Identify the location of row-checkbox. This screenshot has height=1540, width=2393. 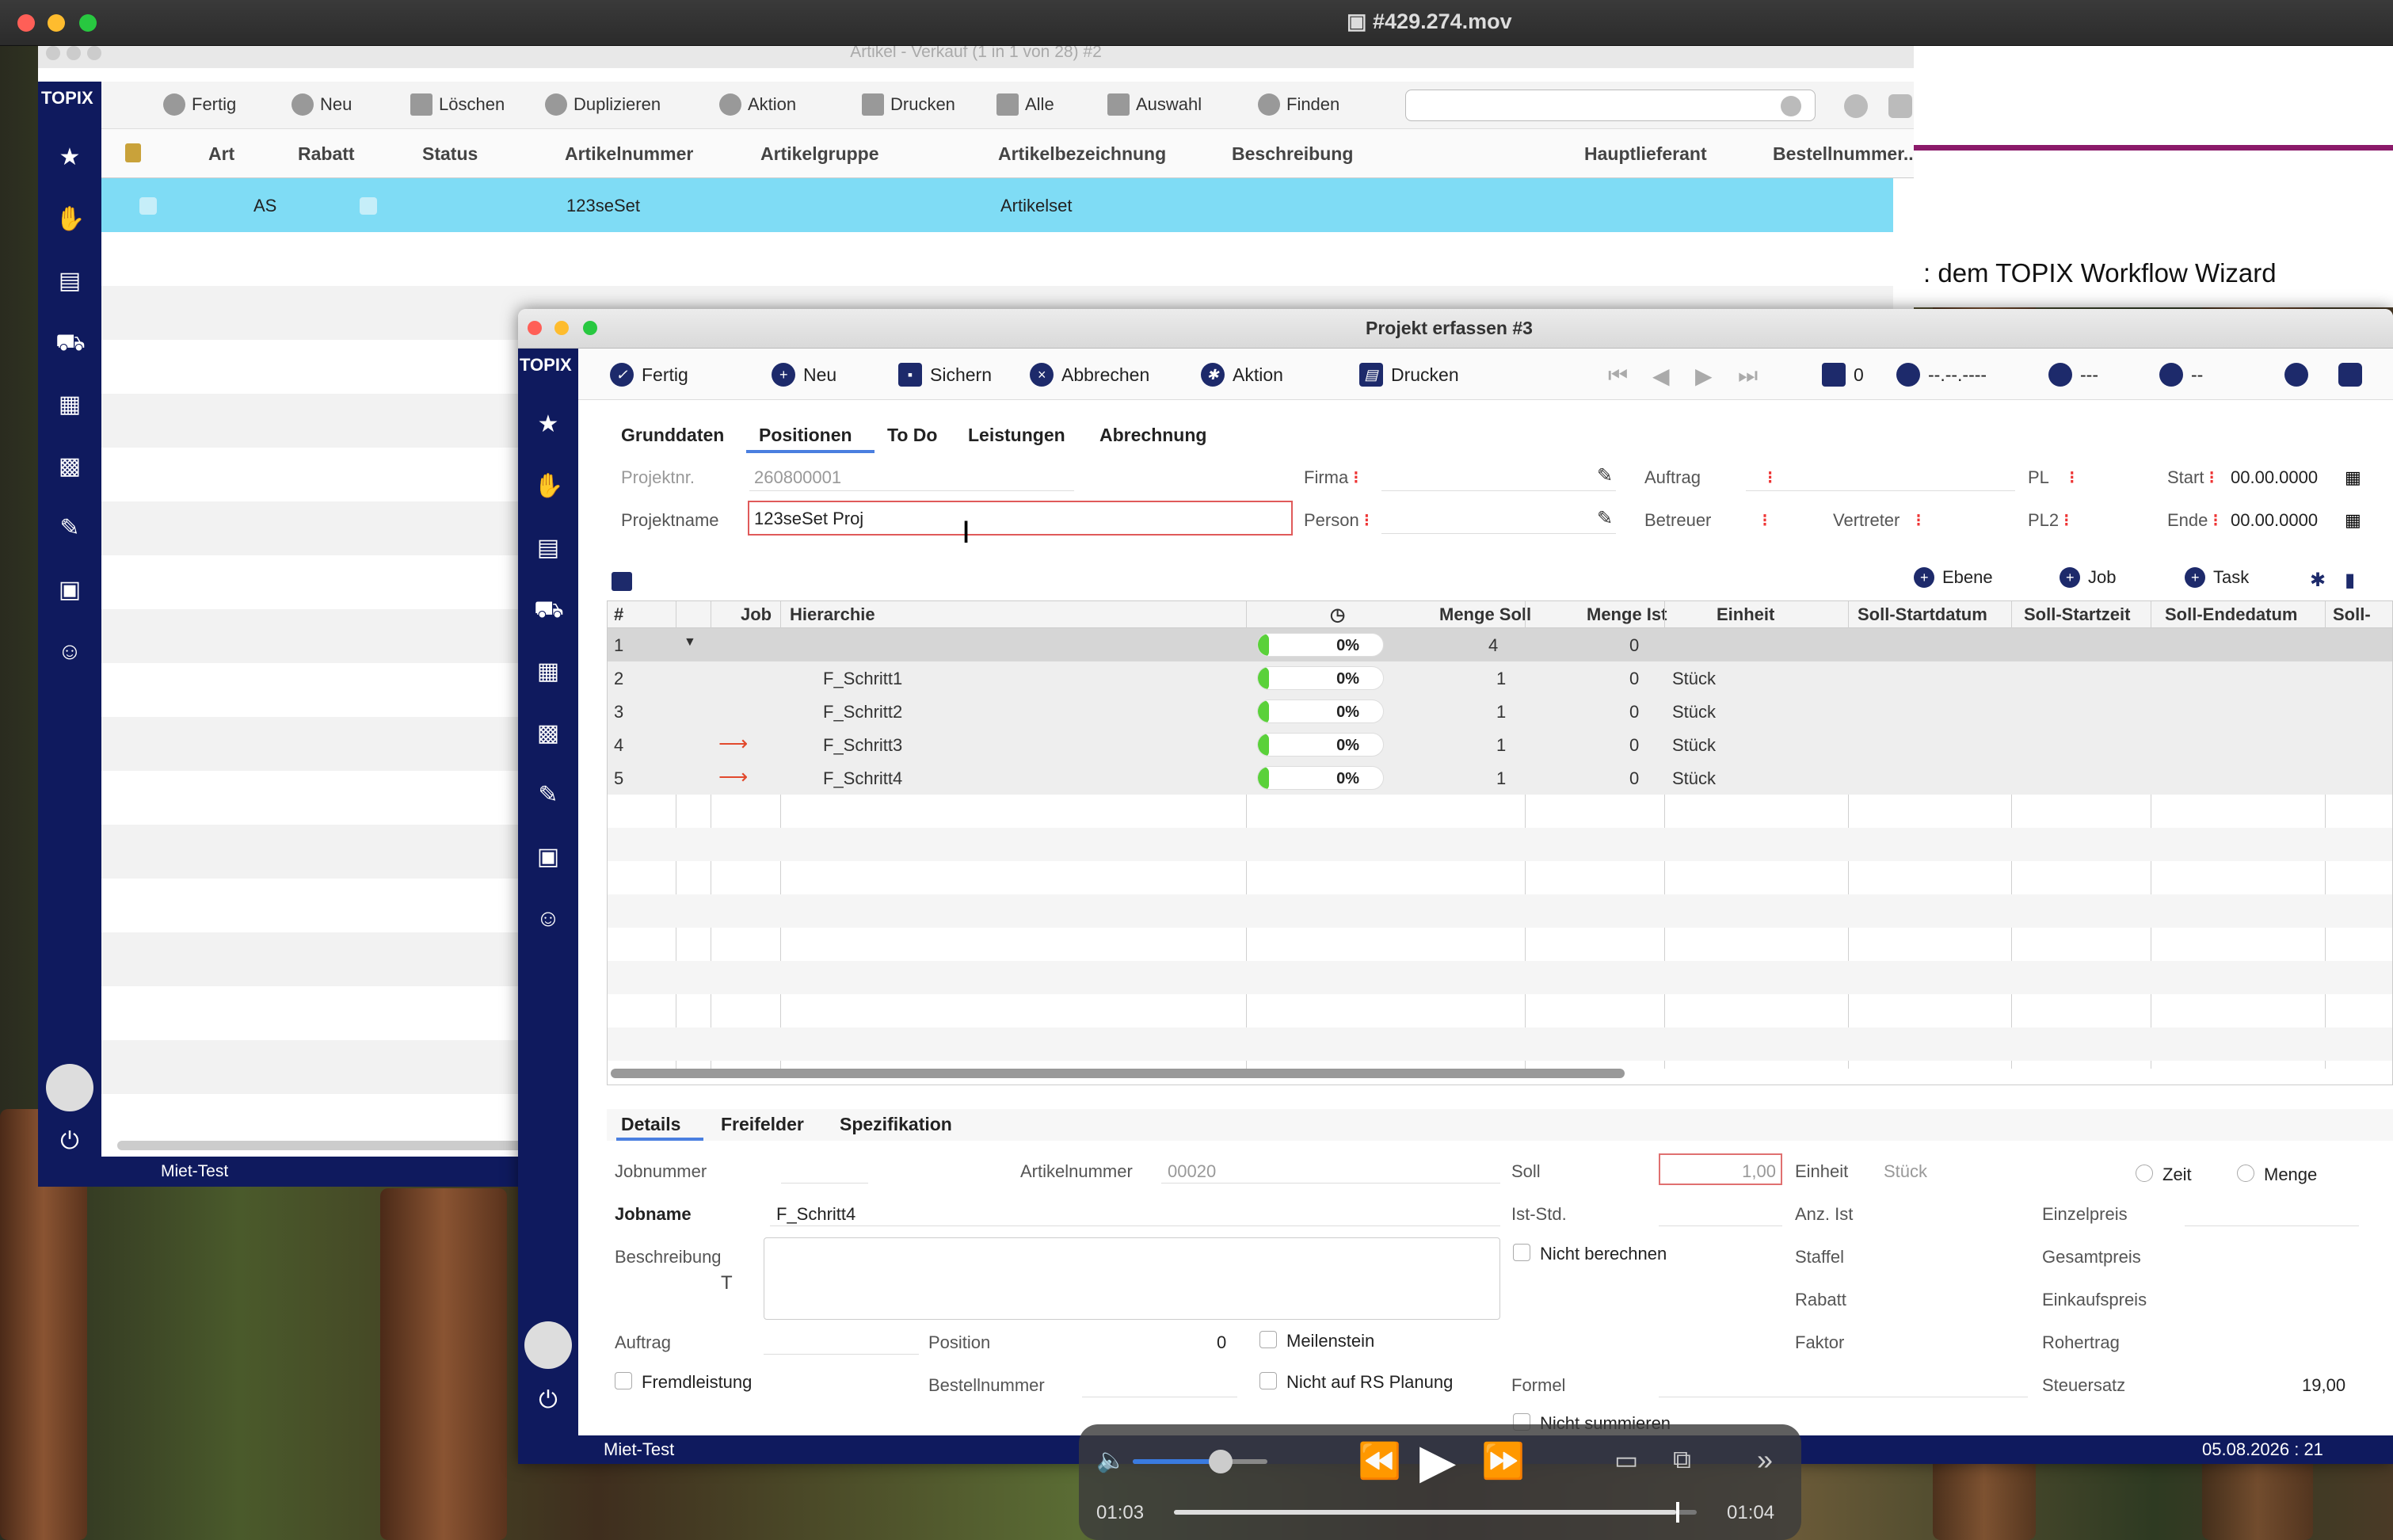
(148, 206).